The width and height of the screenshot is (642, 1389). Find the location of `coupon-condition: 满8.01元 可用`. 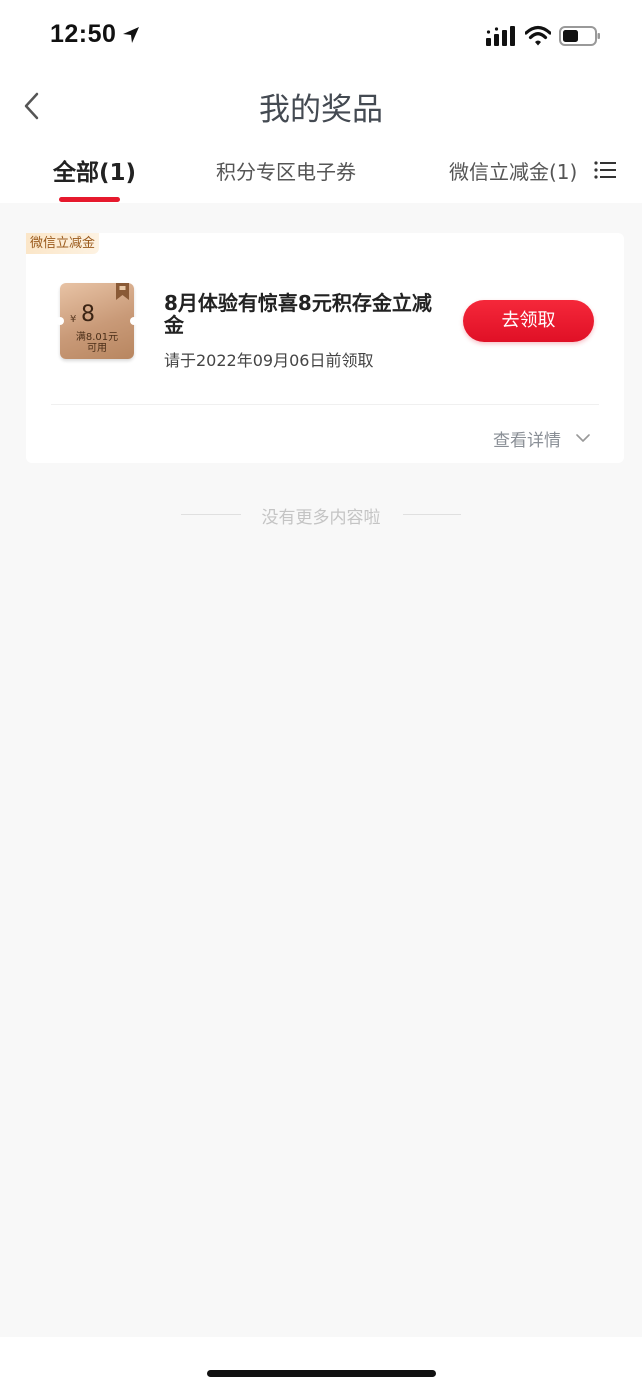

coupon-condition: 满8.01元 可用 is located at coordinates (97, 343).